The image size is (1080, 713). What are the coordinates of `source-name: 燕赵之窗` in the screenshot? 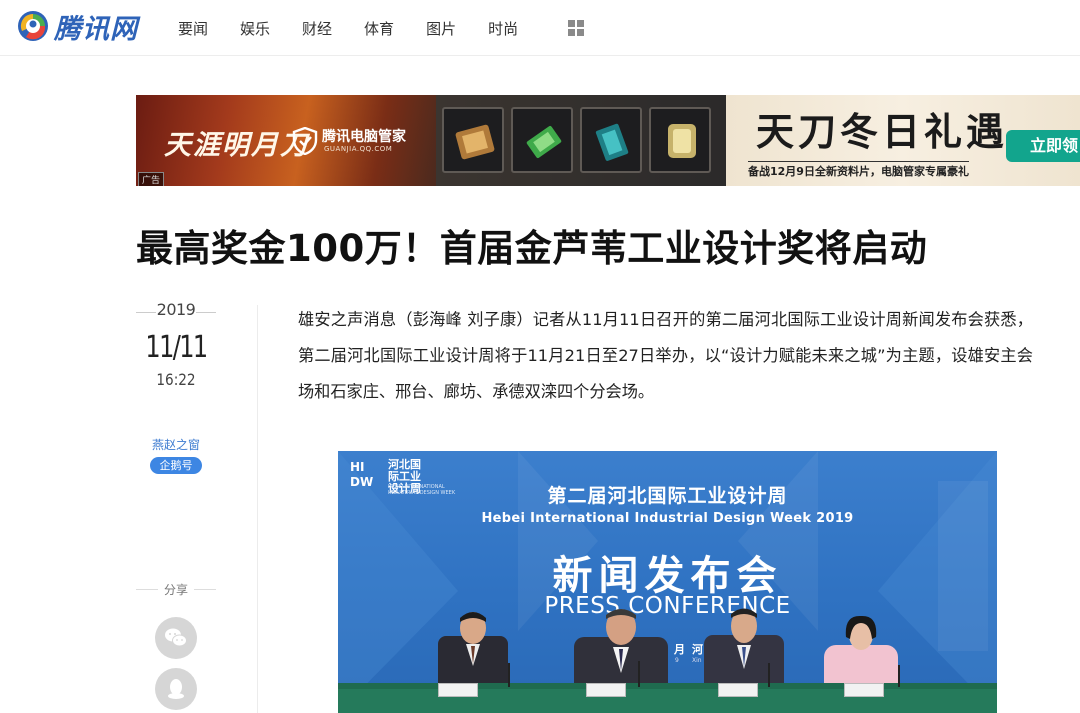 It's located at (176, 444).